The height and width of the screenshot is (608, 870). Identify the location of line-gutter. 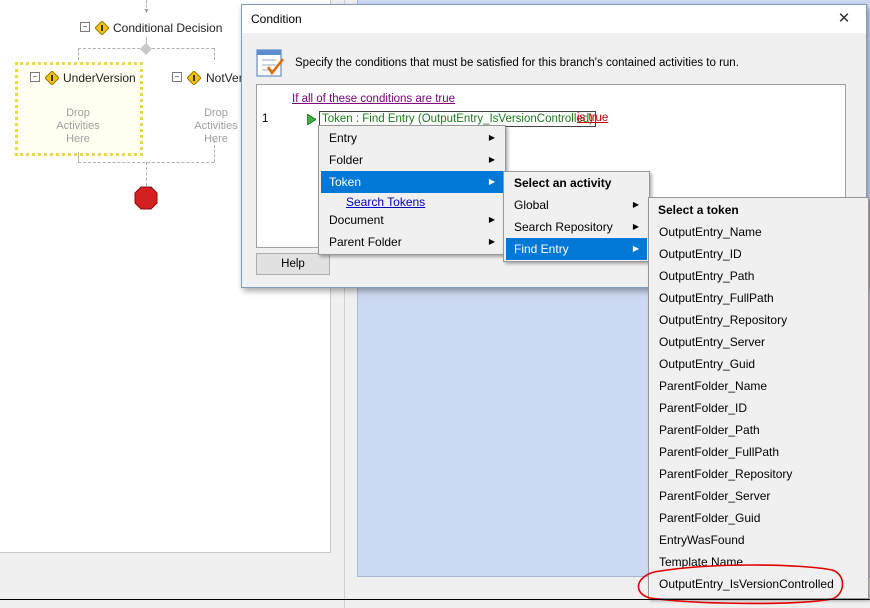
(271, 166).